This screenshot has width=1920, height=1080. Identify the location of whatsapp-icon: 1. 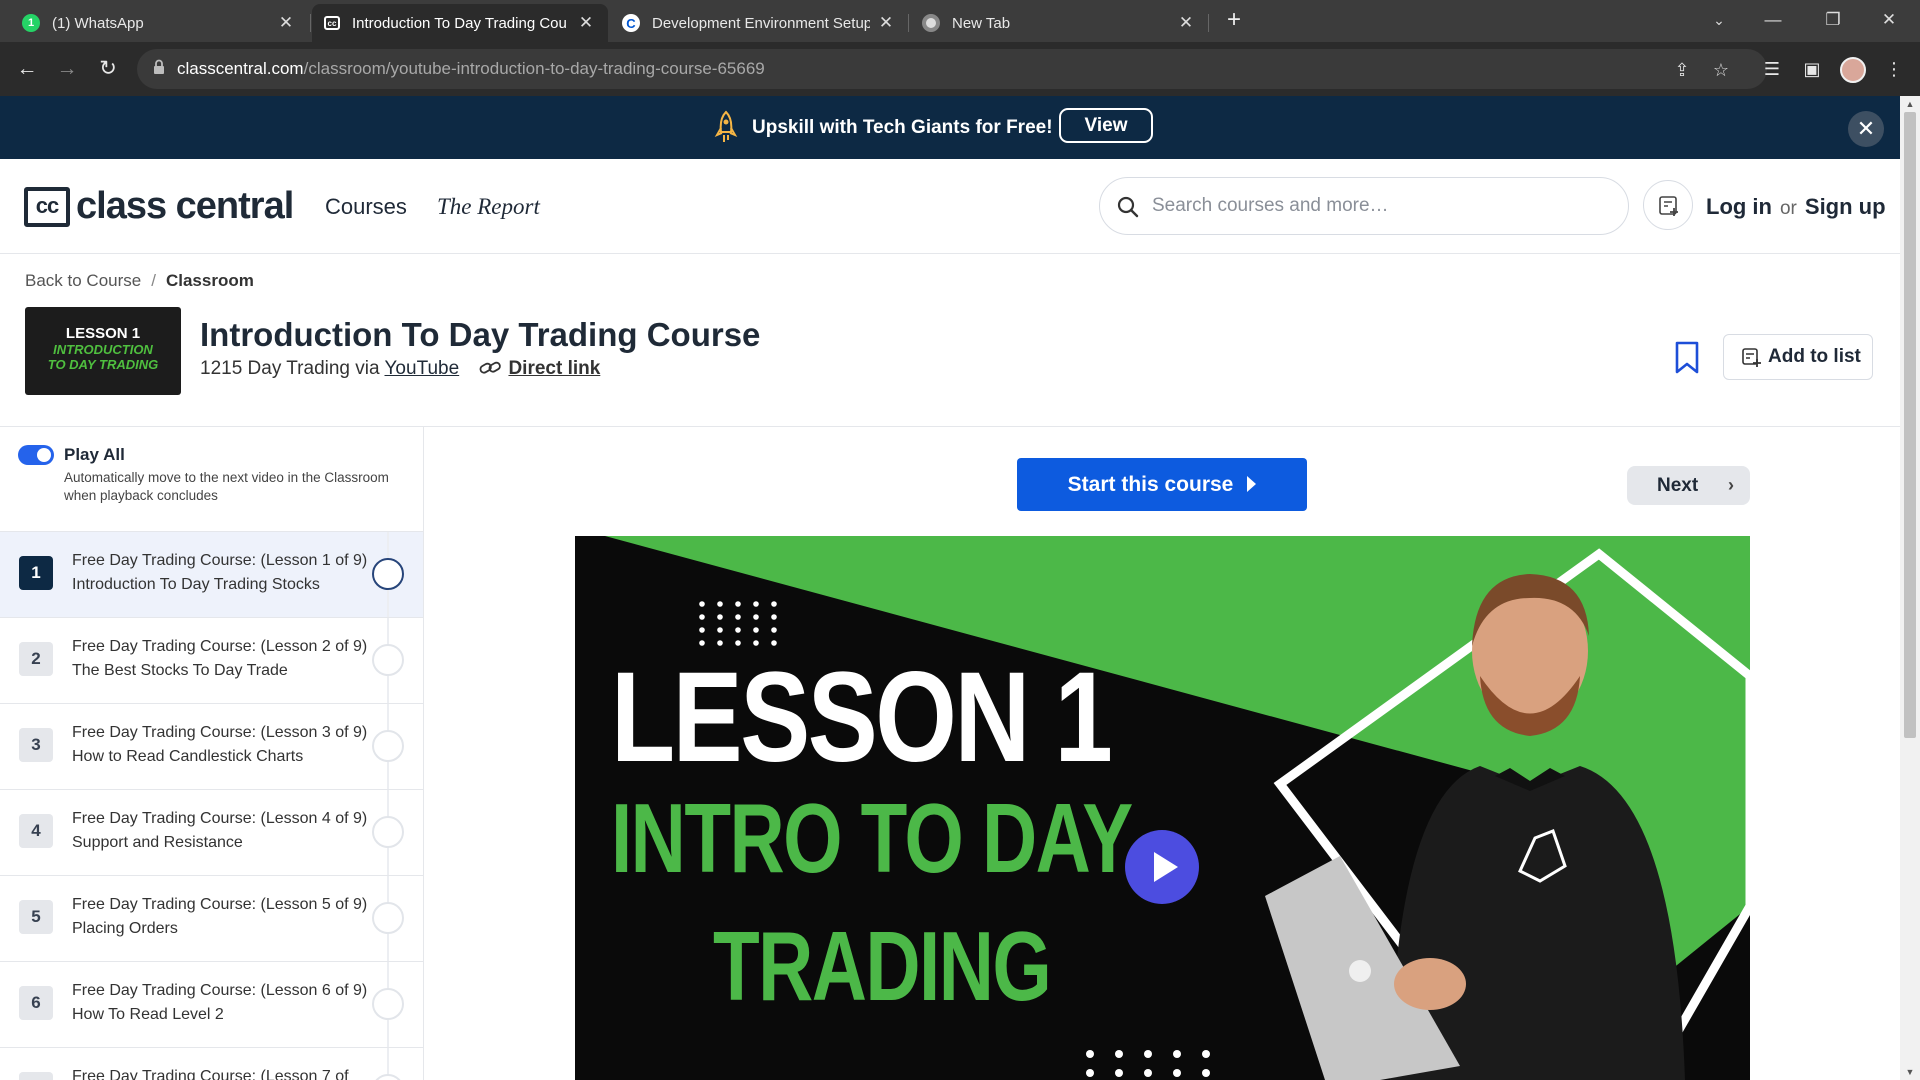
(31, 23).